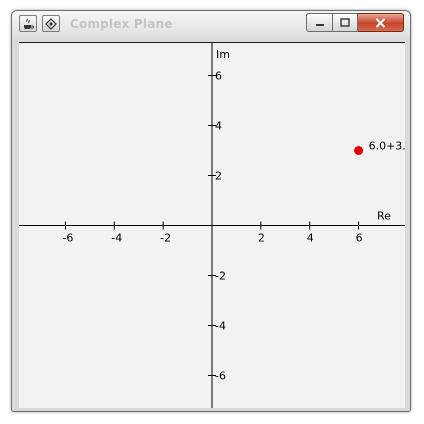 The image size is (424, 424). I want to click on minimize-button, so click(319, 22).